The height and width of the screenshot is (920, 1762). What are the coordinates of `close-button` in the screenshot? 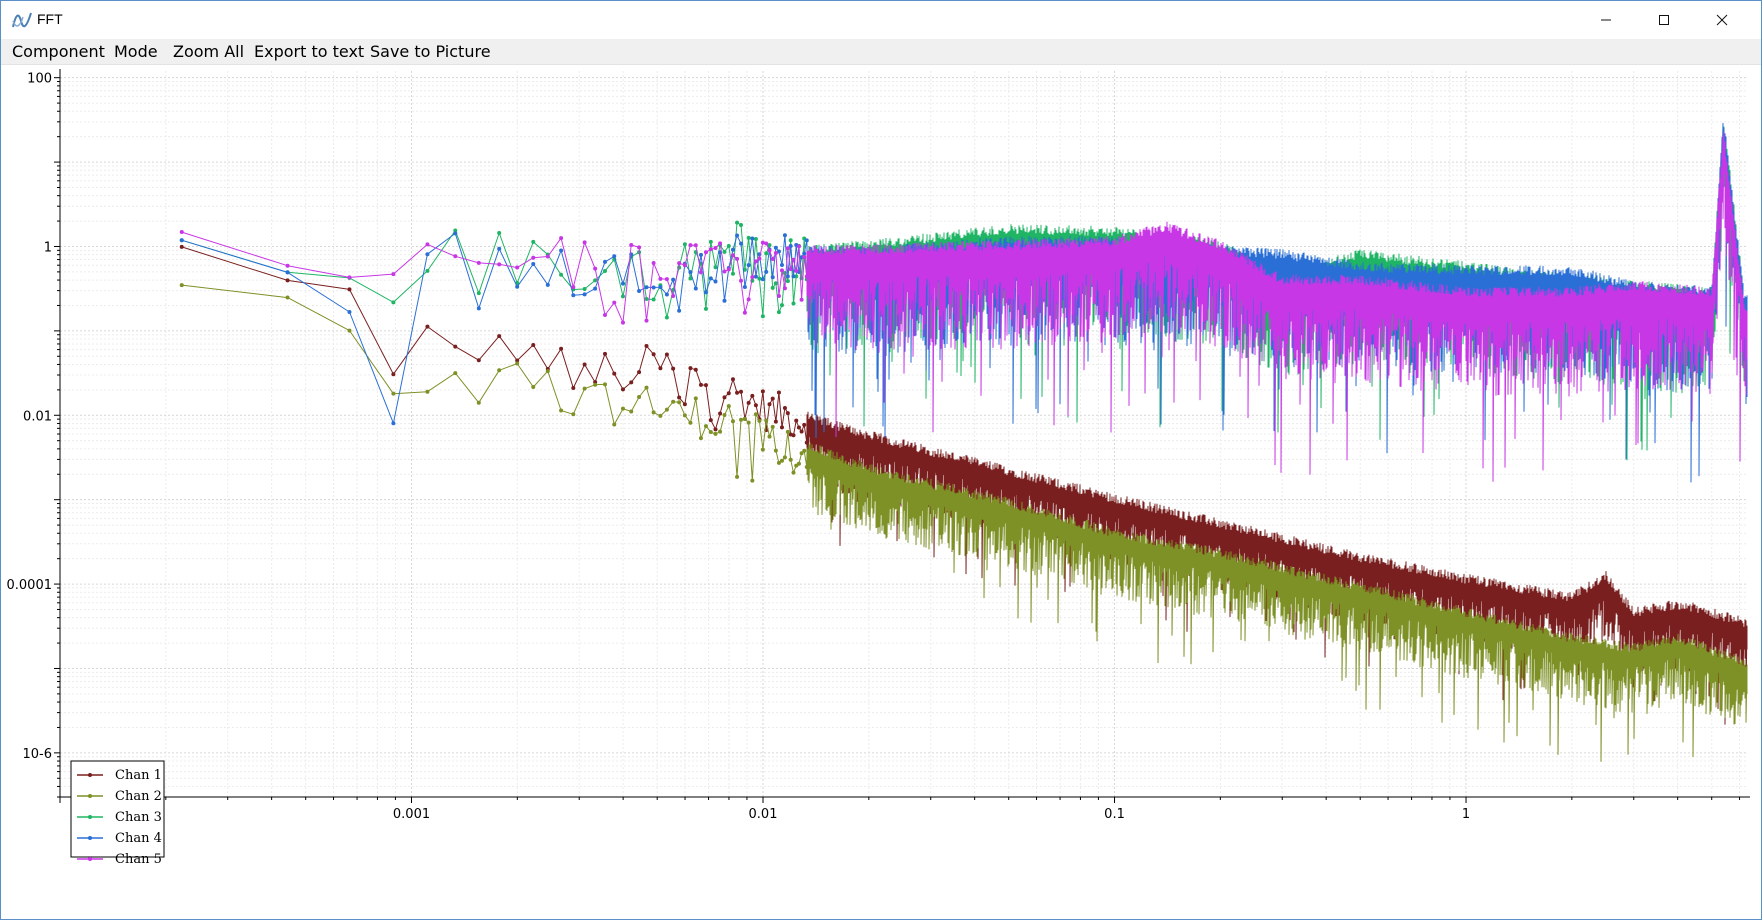 It's located at (1722, 20).